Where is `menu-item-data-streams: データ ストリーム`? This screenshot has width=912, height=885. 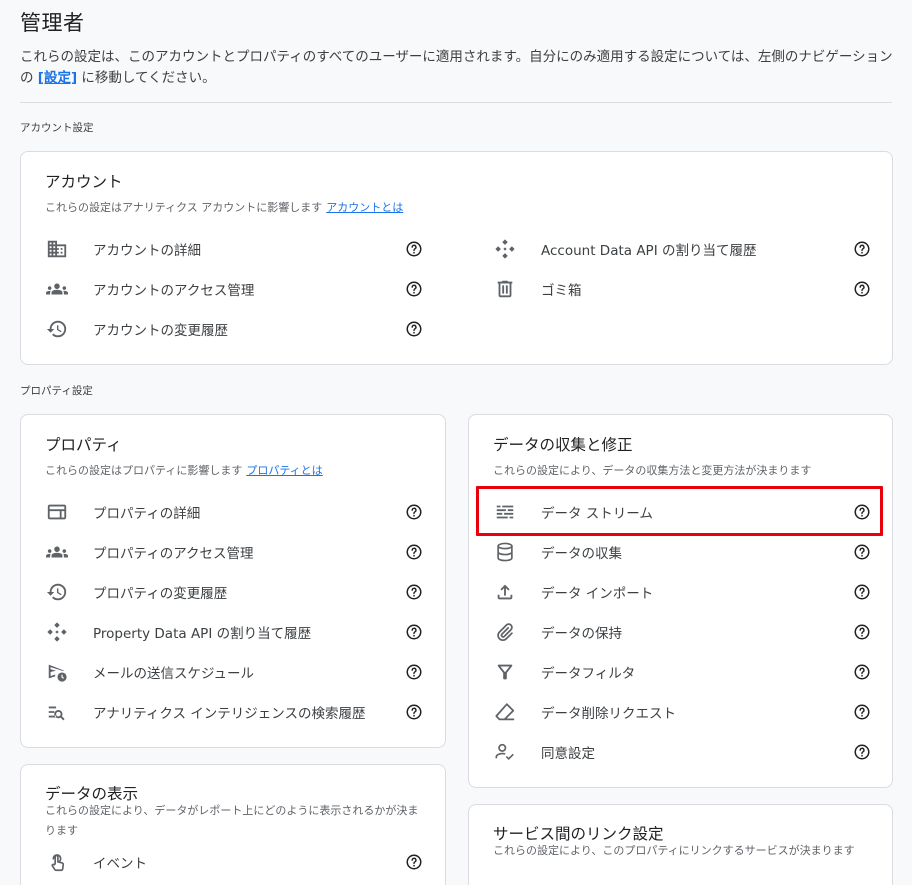
menu-item-data-streams: データ ストリーム is located at coordinates (680, 512).